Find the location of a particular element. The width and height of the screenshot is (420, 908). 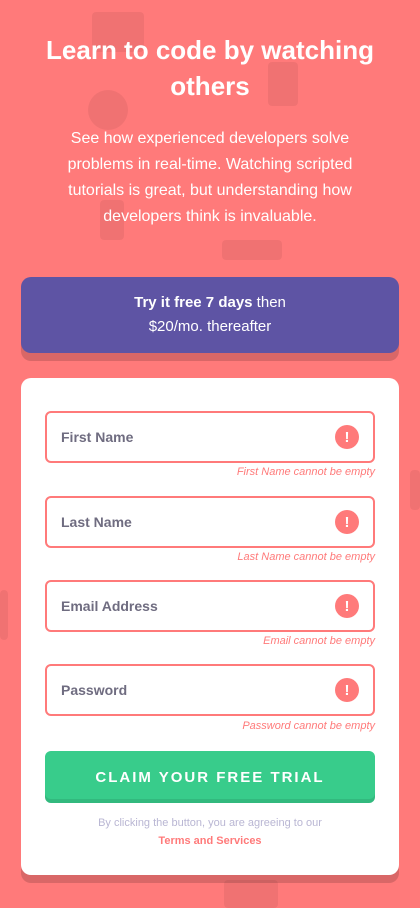

email-field: ! is located at coordinates (210, 606).